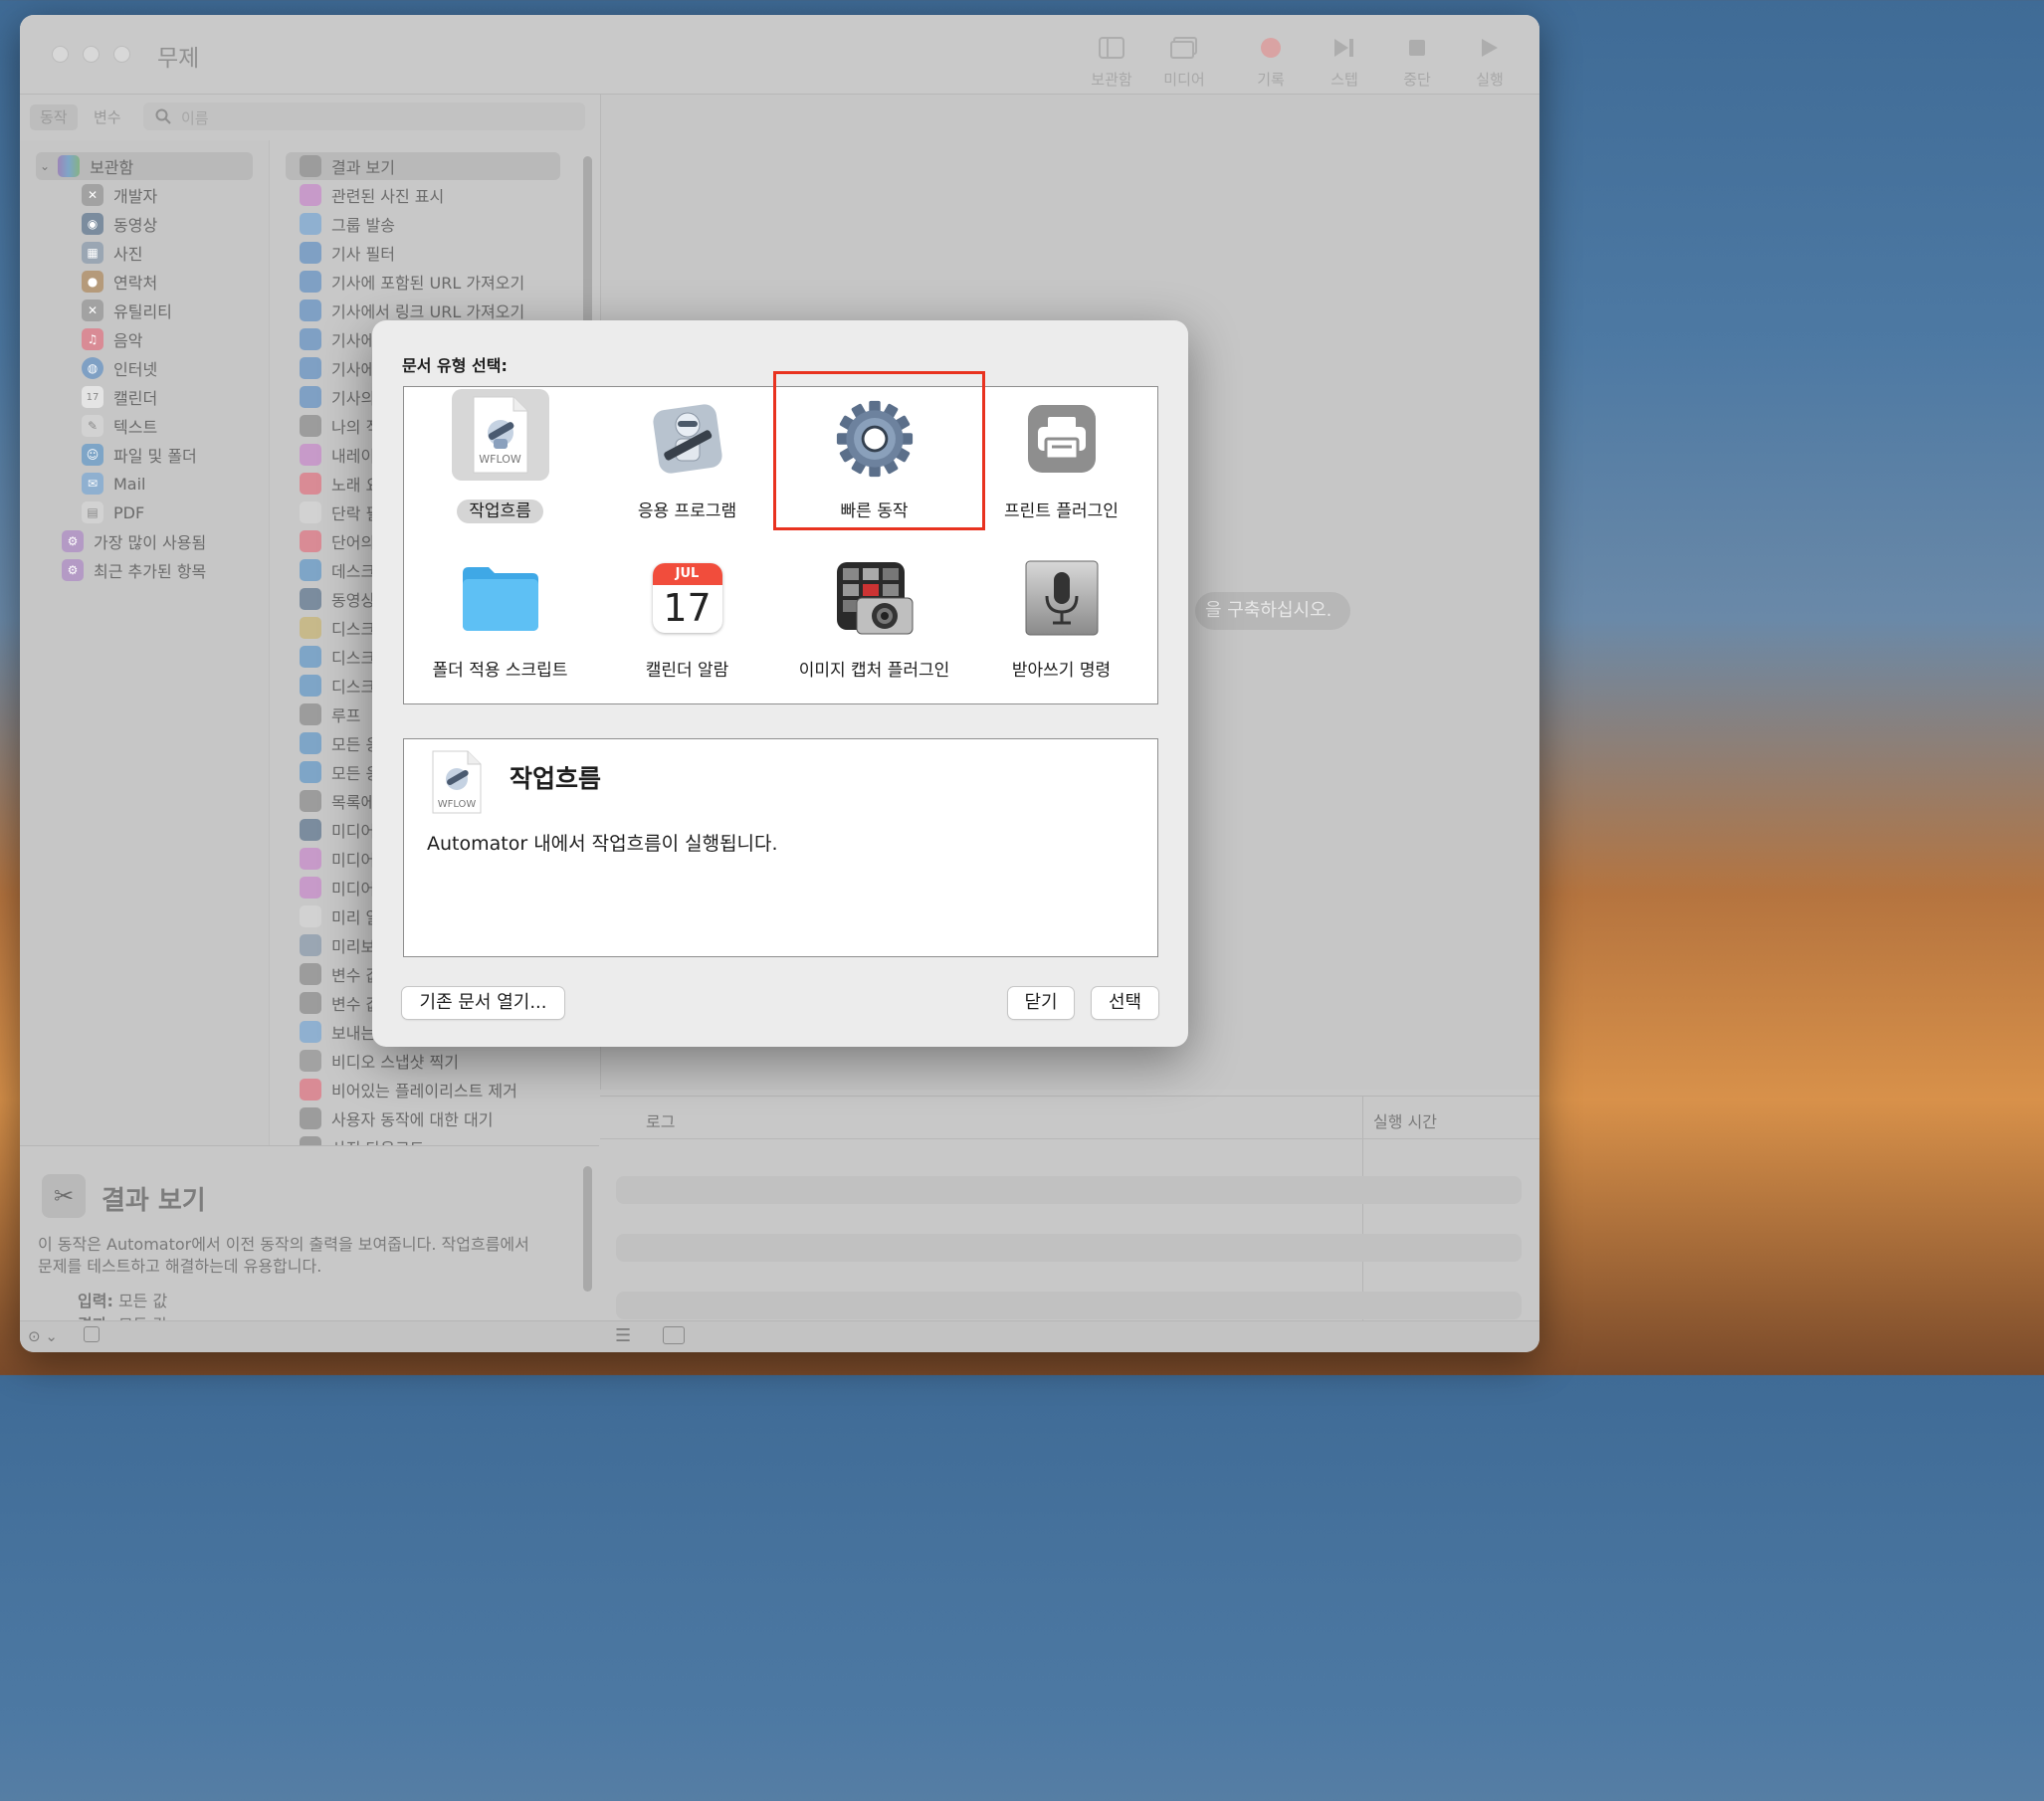 This screenshot has height=1801, width=2044. Describe the element at coordinates (337, 397) in the screenshot. I see `action-item: 기사의` at that location.